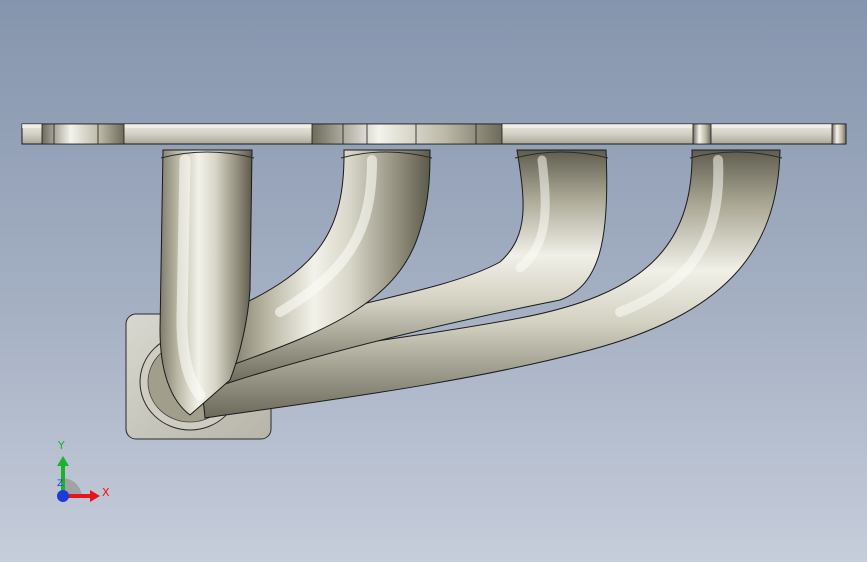 The width and height of the screenshot is (867, 562). Describe the element at coordinates (78, 479) in the screenshot. I see `triad-axes` at that location.